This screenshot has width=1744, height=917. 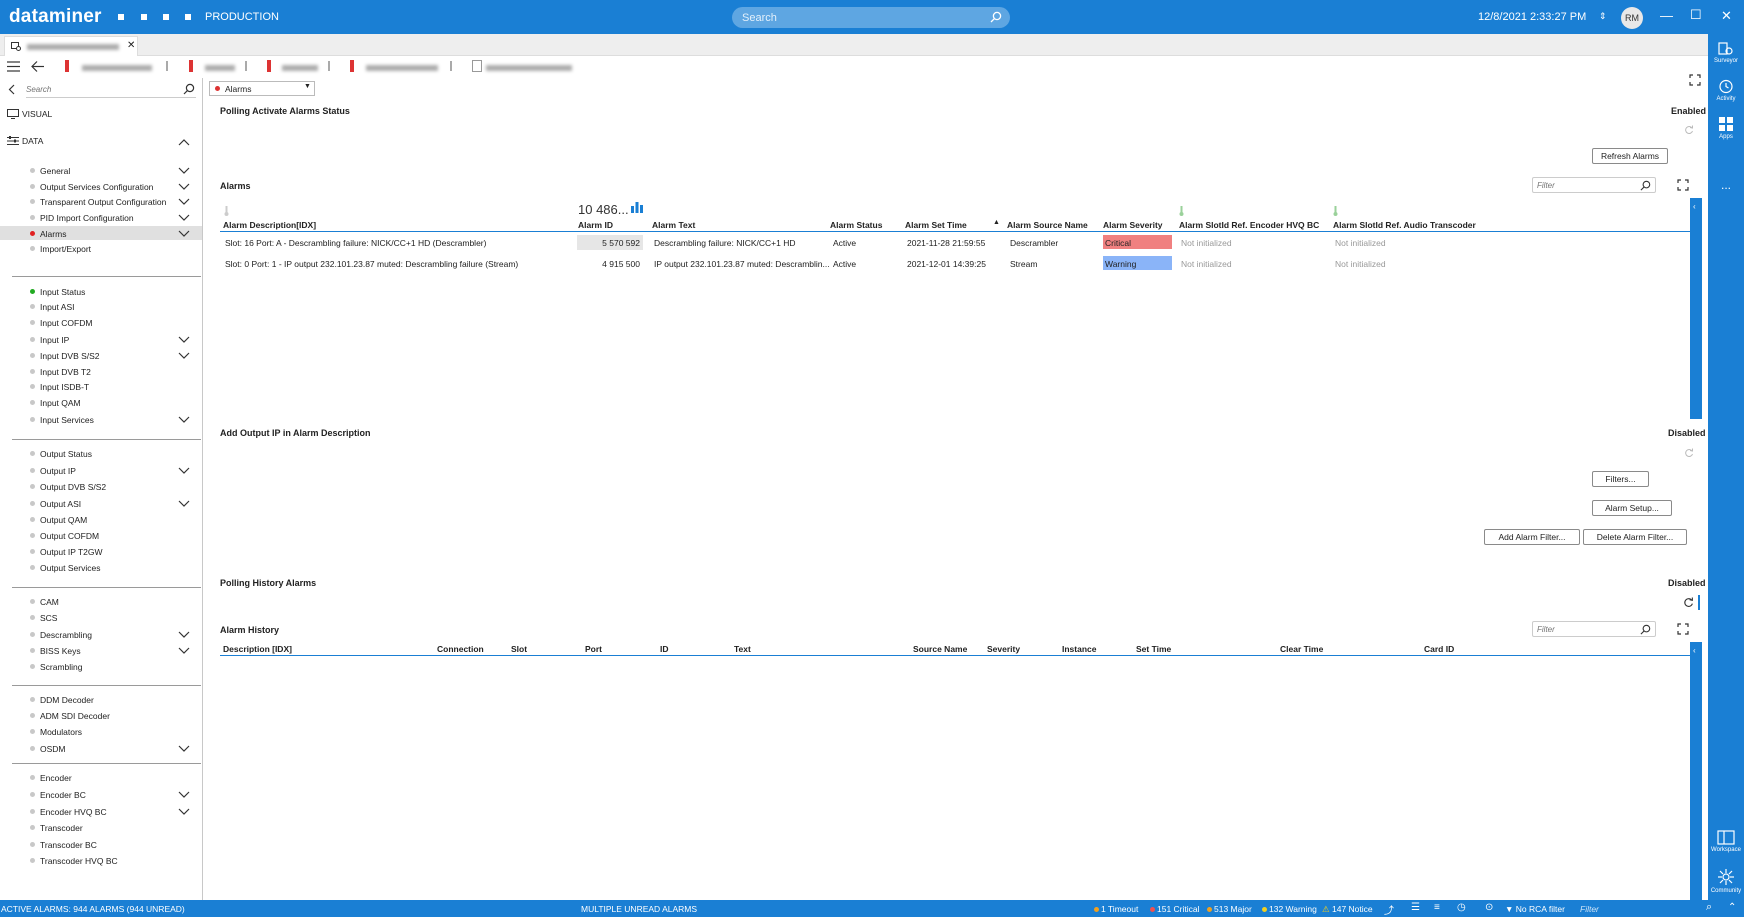 What do you see at coordinates (1687, 433) in the screenshot?
I see `add-output-ip-status: Disabled` at bounding box center [1687, 433].